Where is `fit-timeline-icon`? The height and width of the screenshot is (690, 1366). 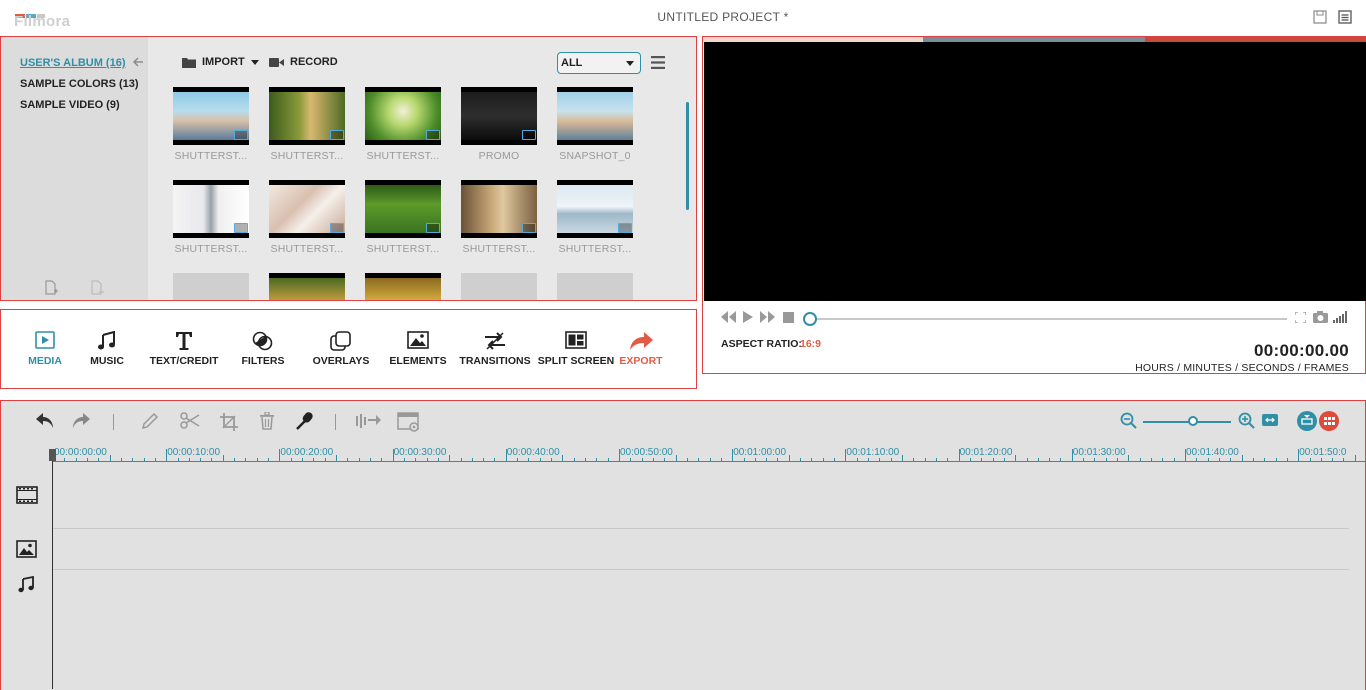
fit-timeline-icon is located at coordinates (1270, 420).